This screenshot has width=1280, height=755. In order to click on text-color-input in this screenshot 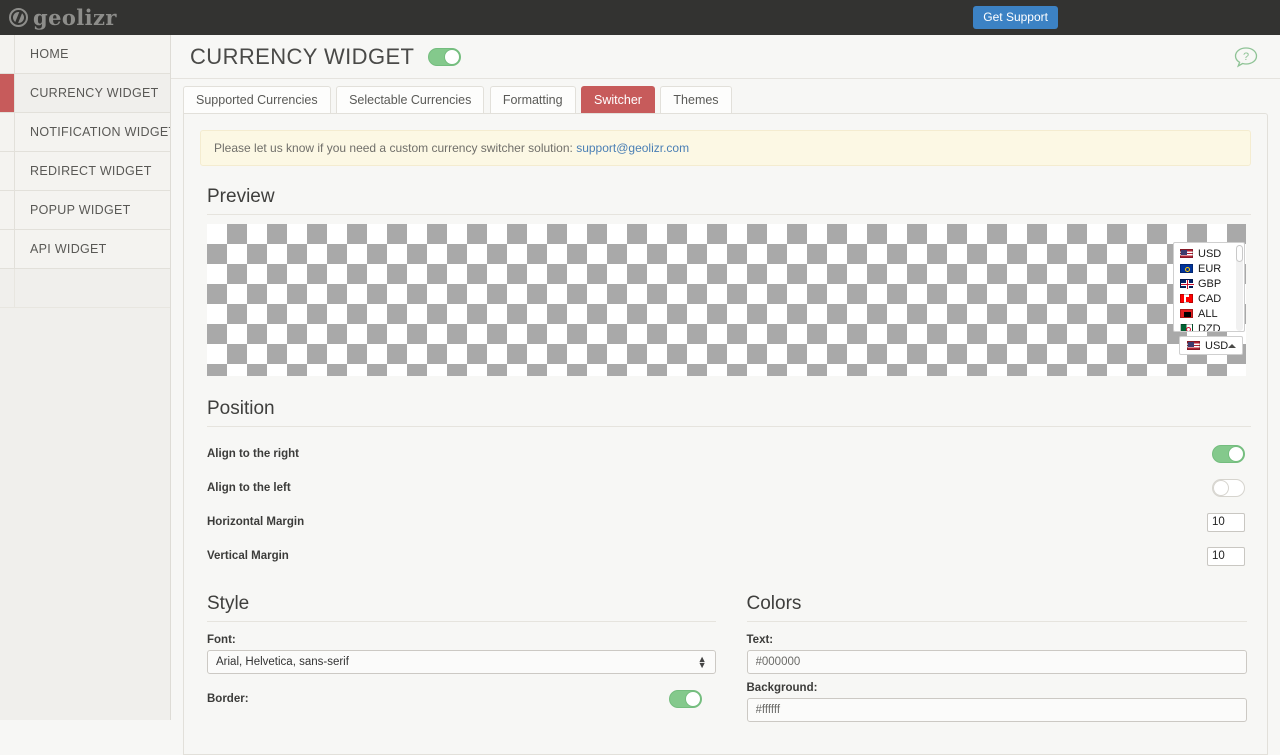, I will do `click(996, 662)`.